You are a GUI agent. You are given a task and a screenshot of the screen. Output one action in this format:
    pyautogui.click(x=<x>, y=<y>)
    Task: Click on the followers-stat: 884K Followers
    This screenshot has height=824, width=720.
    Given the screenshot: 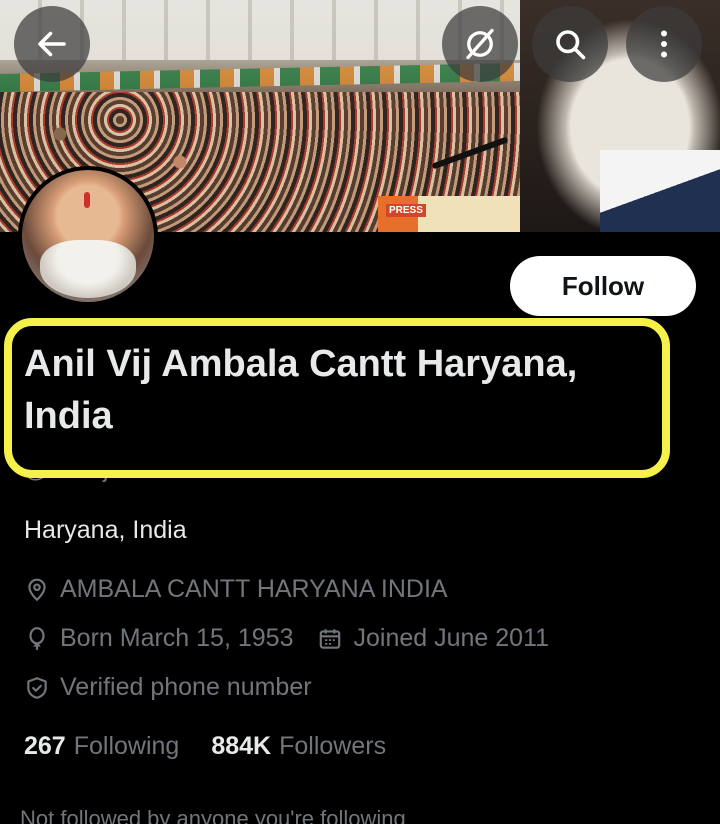 What is the action you would take?
    pyautogui.click(x=298, y=746)
    